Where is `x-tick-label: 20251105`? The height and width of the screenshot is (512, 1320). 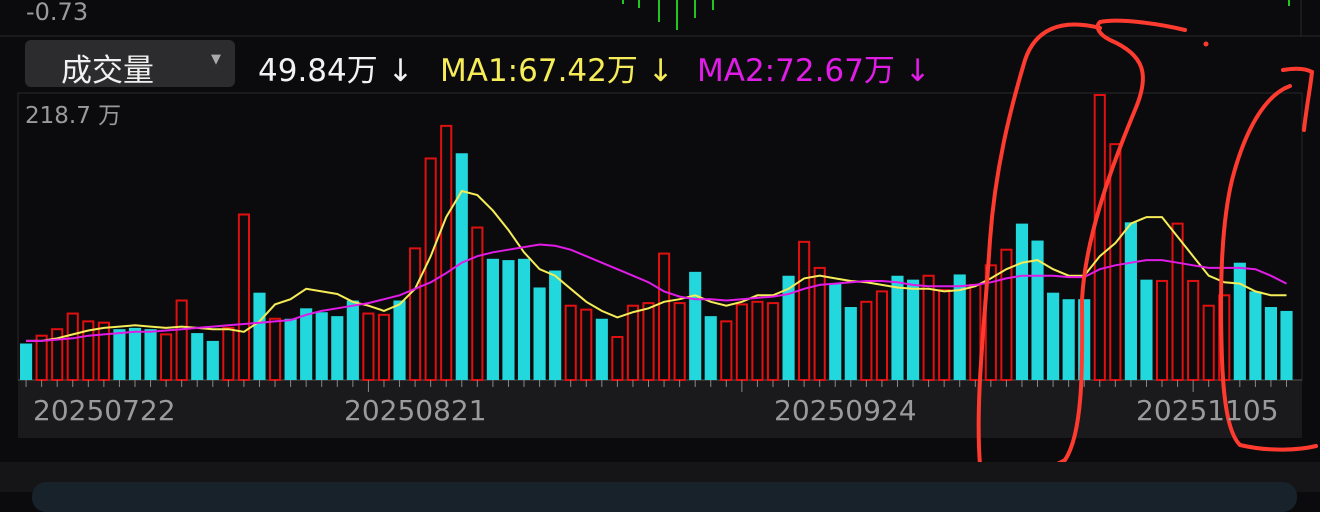
x-tick-label: 20251105 is located at coordinates (1207, 410).